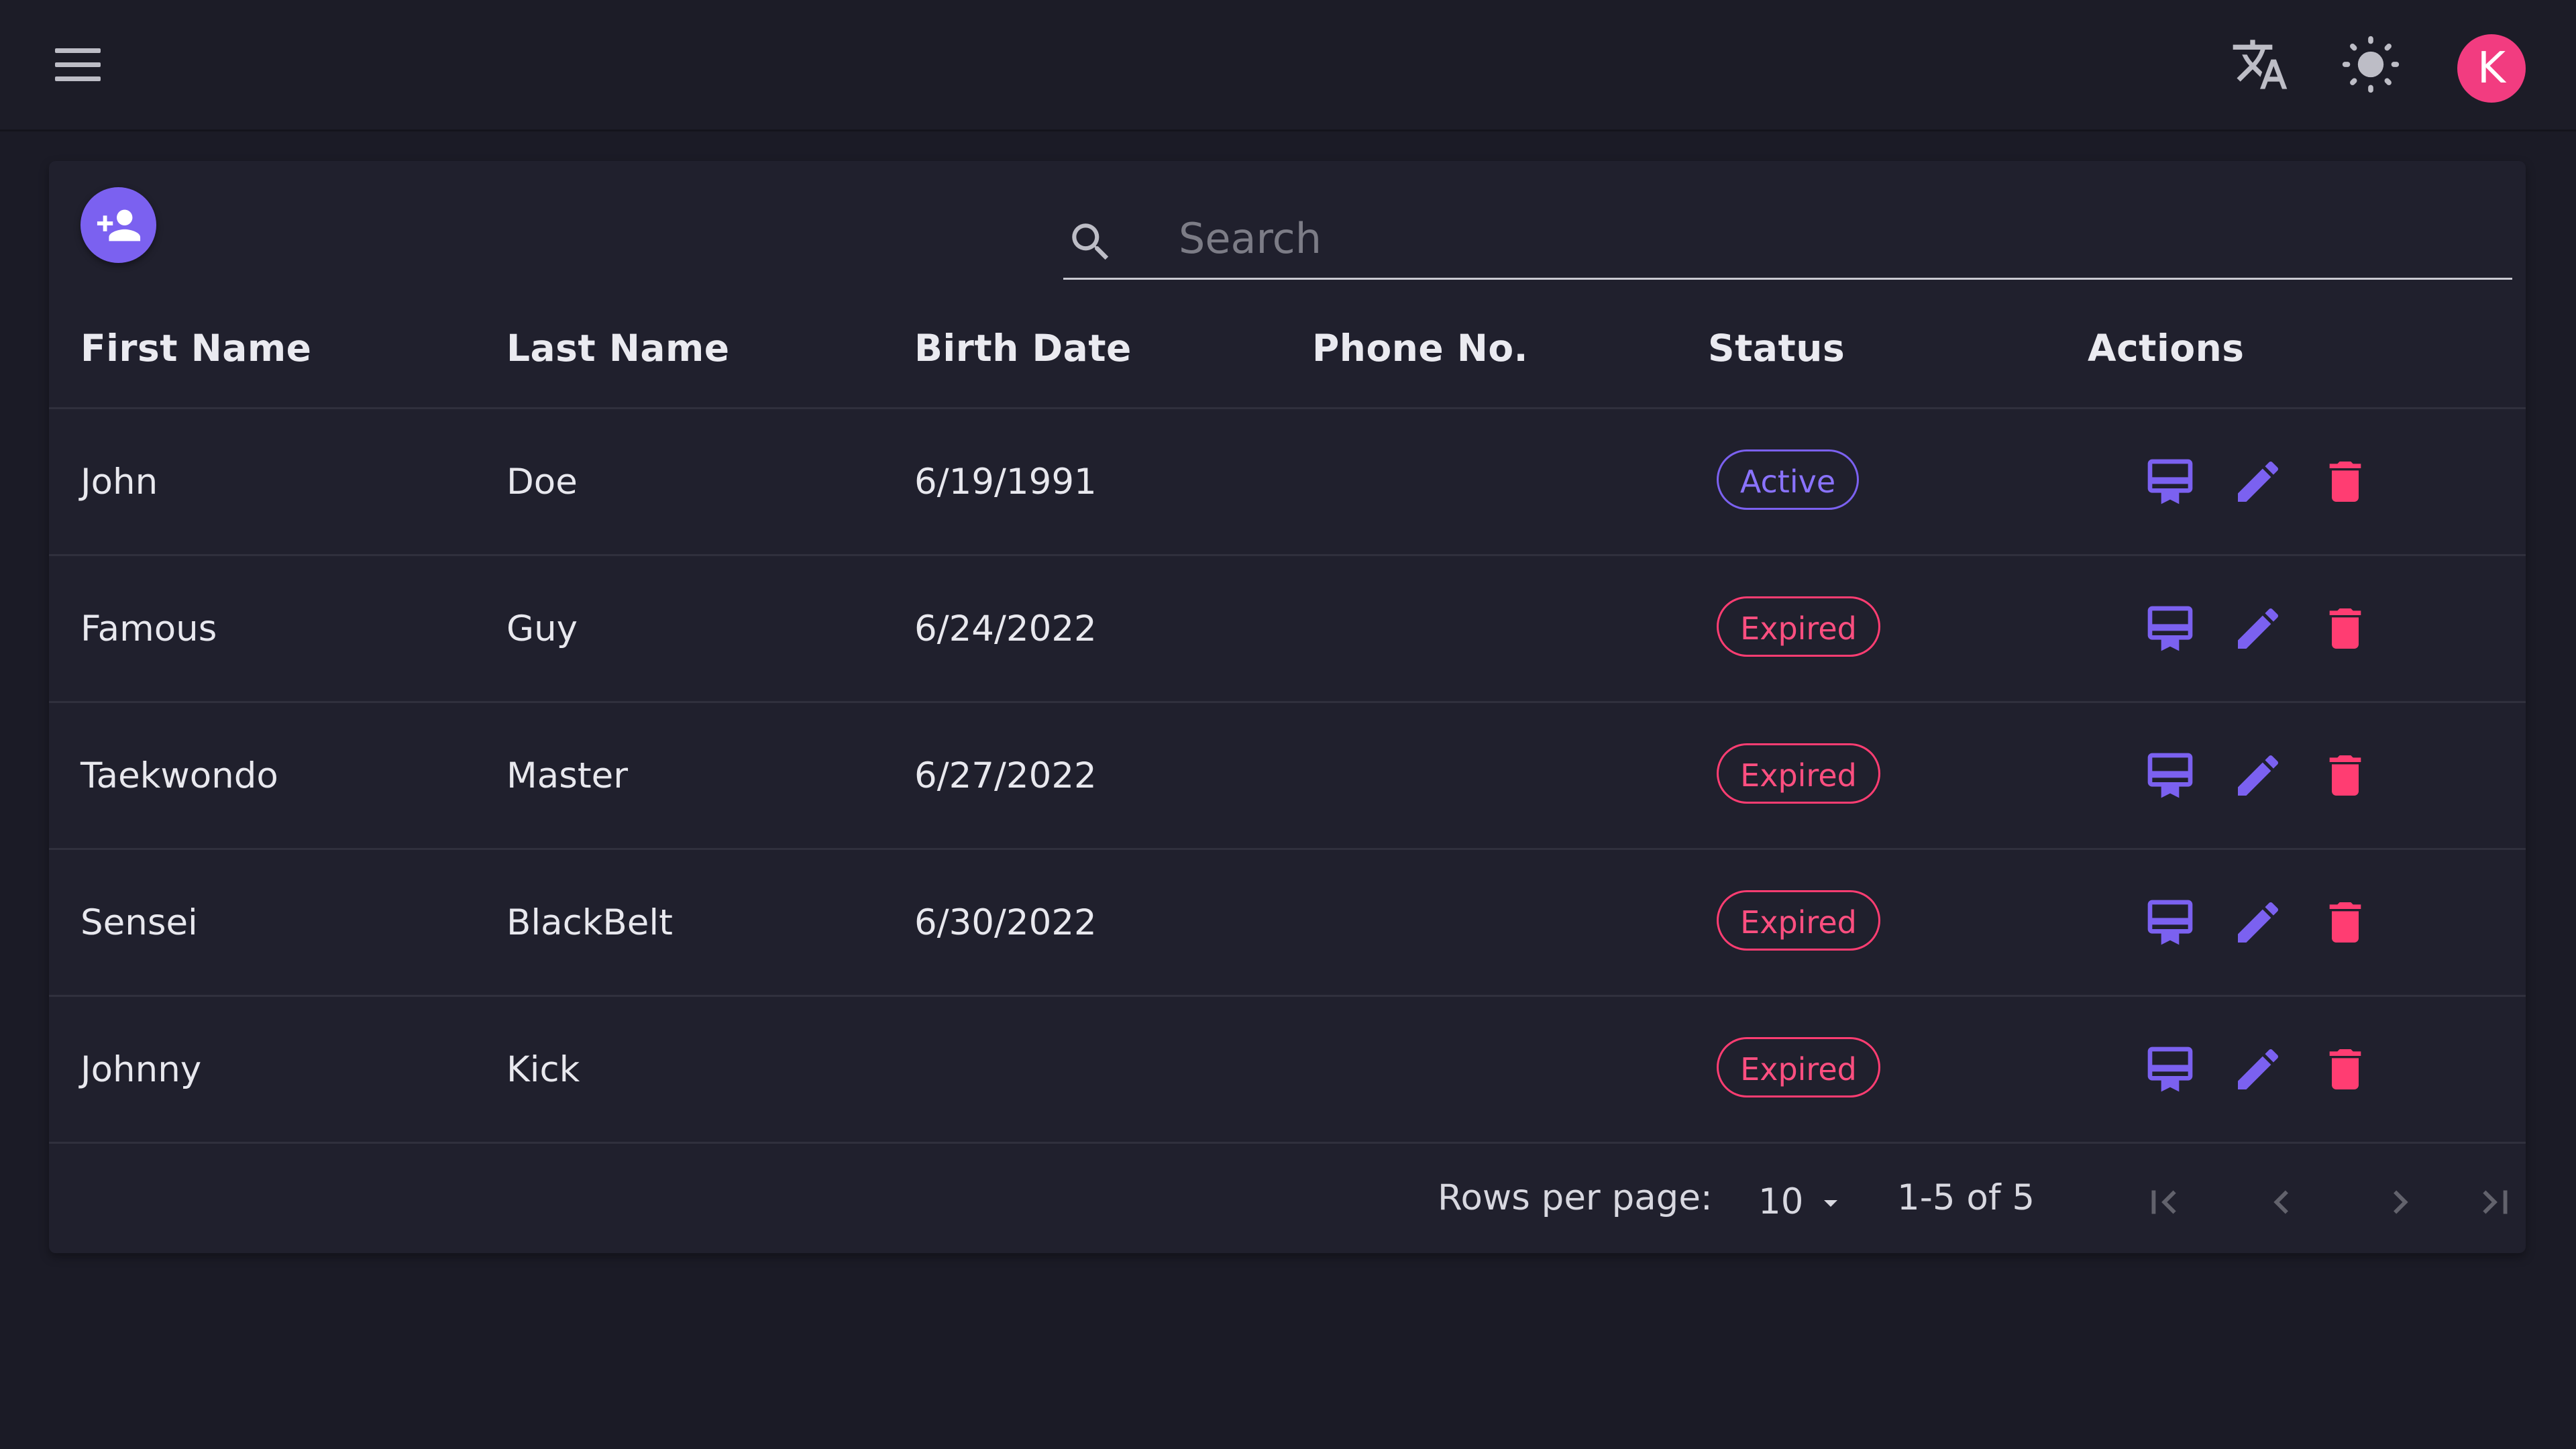 The height and width of the screenshot is (1449, 2576). I want to click on last-name-cell: Master, so click(567, 775).